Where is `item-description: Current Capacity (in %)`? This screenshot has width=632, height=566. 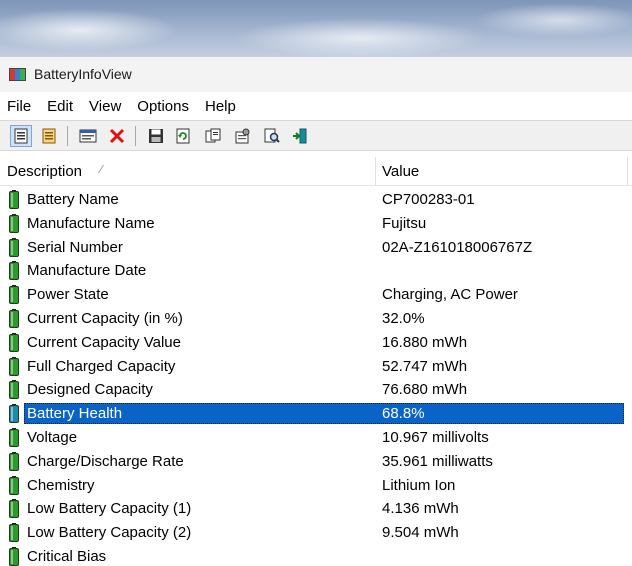 item-description: Current Capacity (in %) is located at coordinates (105, 318).